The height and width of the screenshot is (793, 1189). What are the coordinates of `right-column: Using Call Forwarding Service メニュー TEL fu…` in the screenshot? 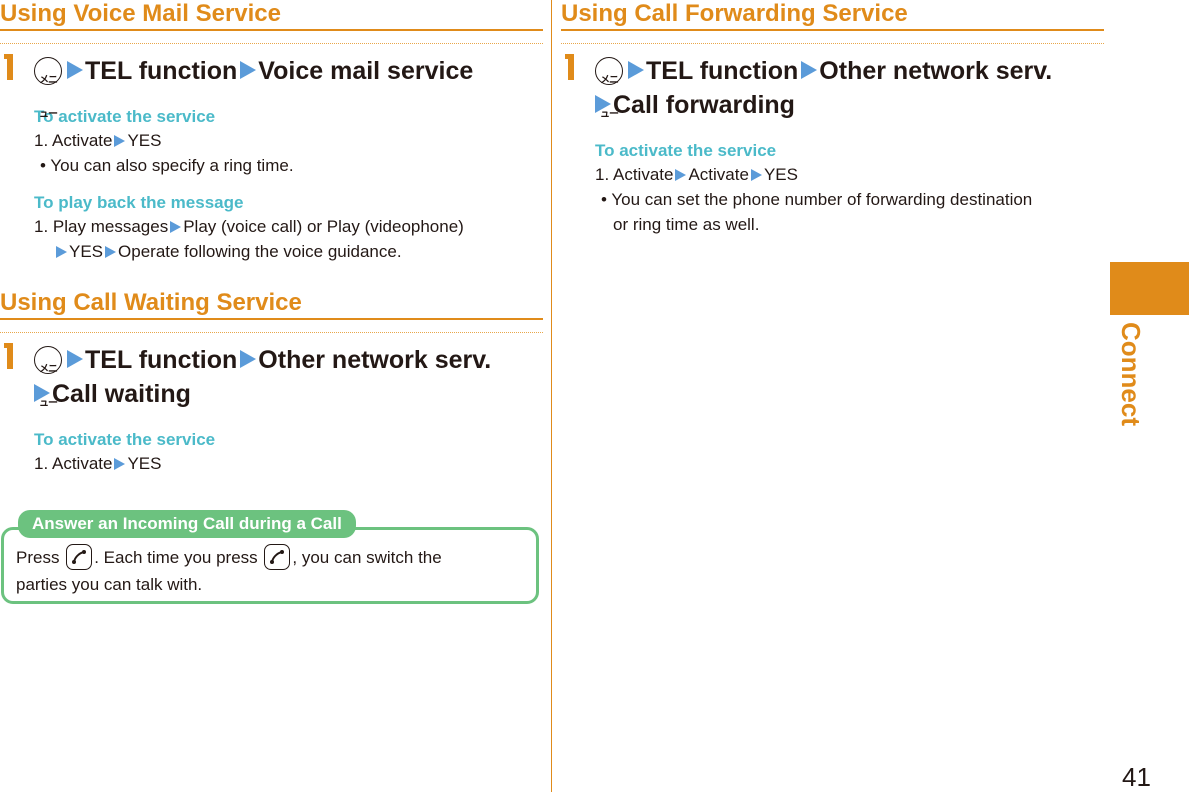 It's located at (832, 118).